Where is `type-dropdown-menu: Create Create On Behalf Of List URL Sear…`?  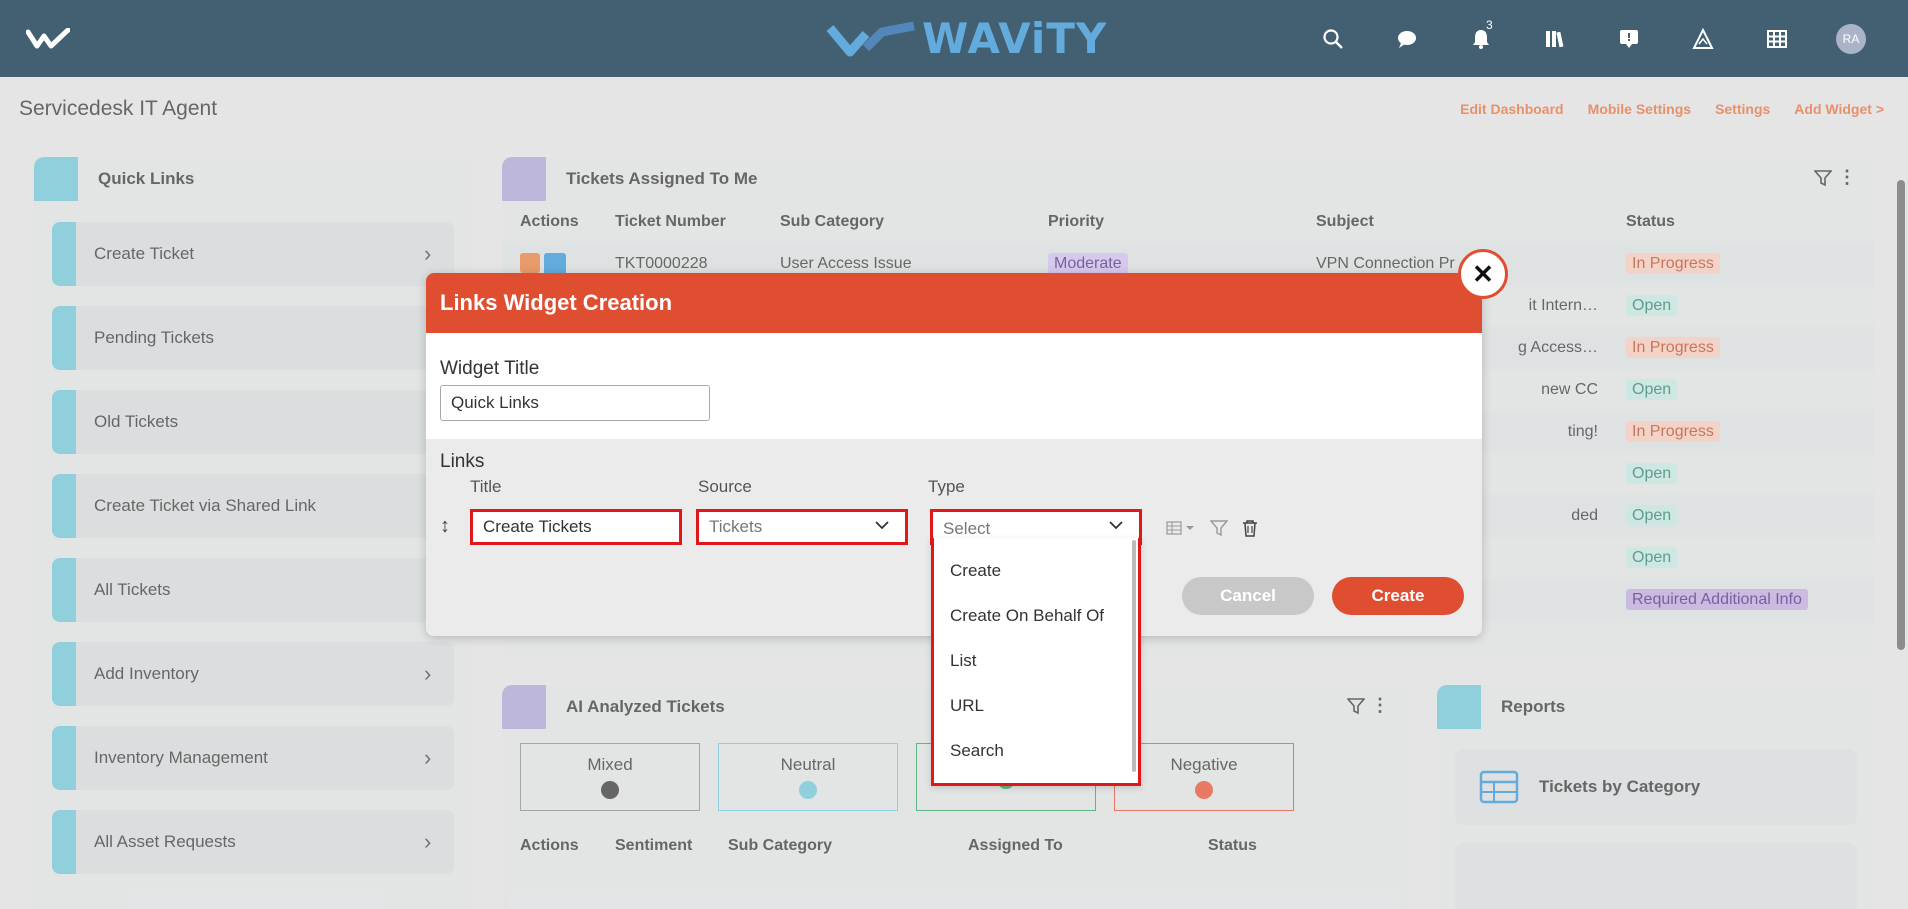 type-dropdown-menu: Create Create On Behalf Of List URL Sear… is located at coordinates (1036, 662).